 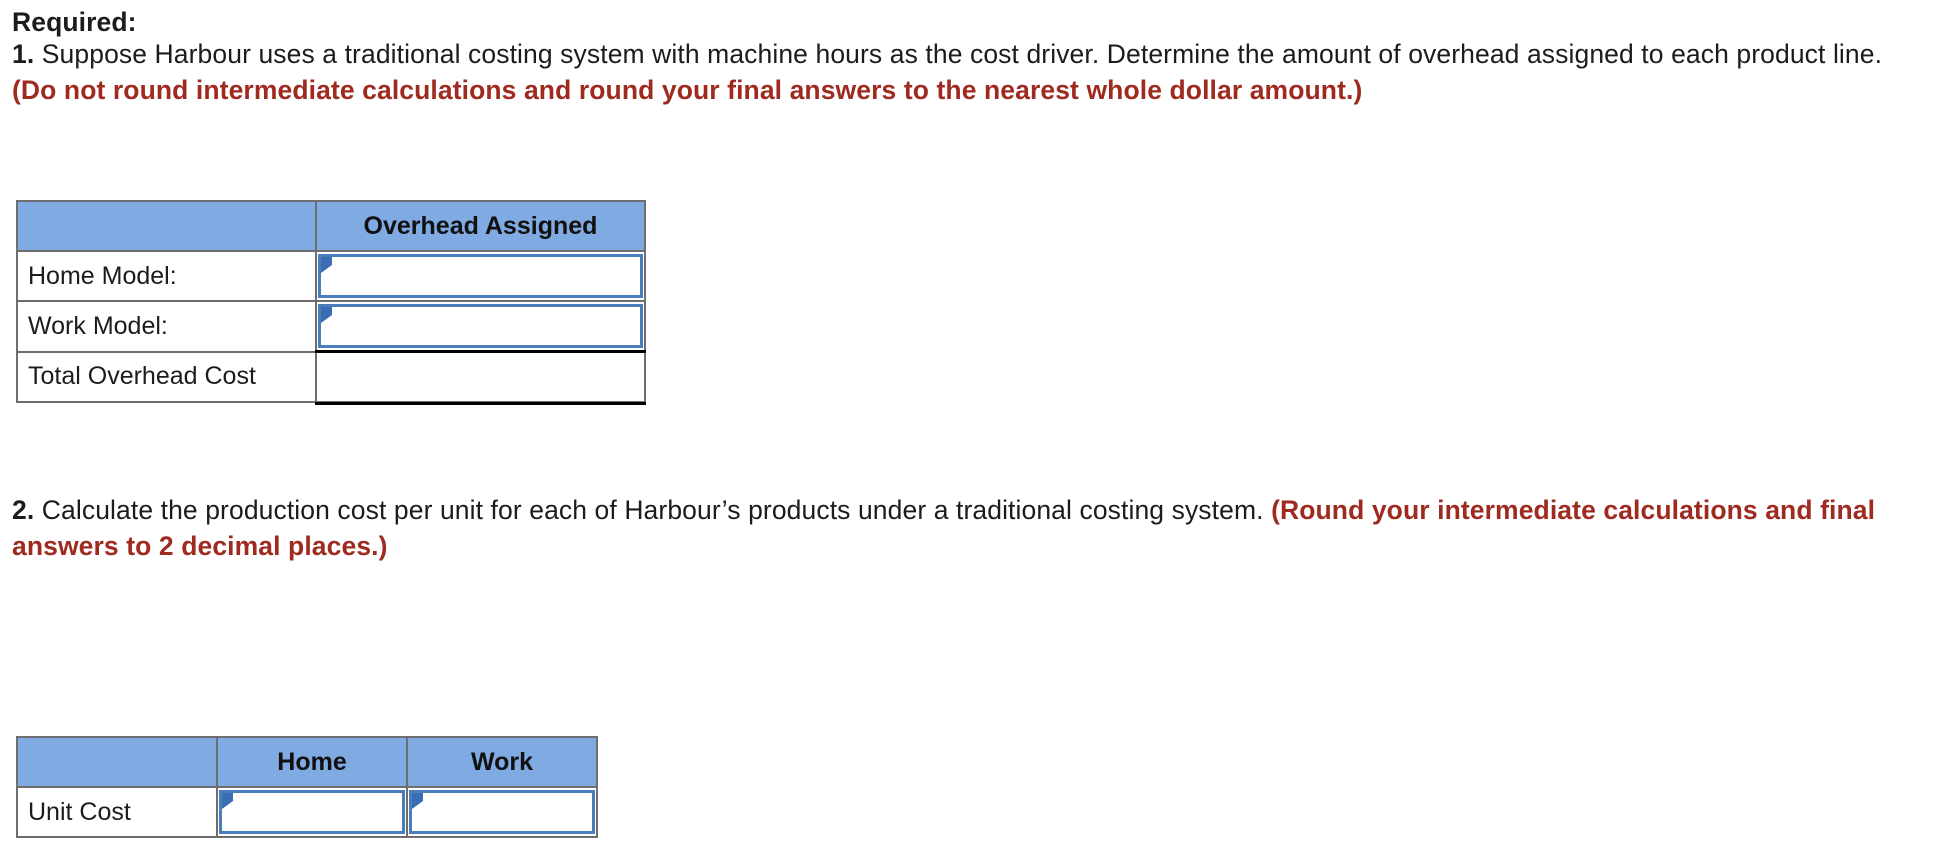 I want to click on home-column-header: Home, so click(x=312, y=762).